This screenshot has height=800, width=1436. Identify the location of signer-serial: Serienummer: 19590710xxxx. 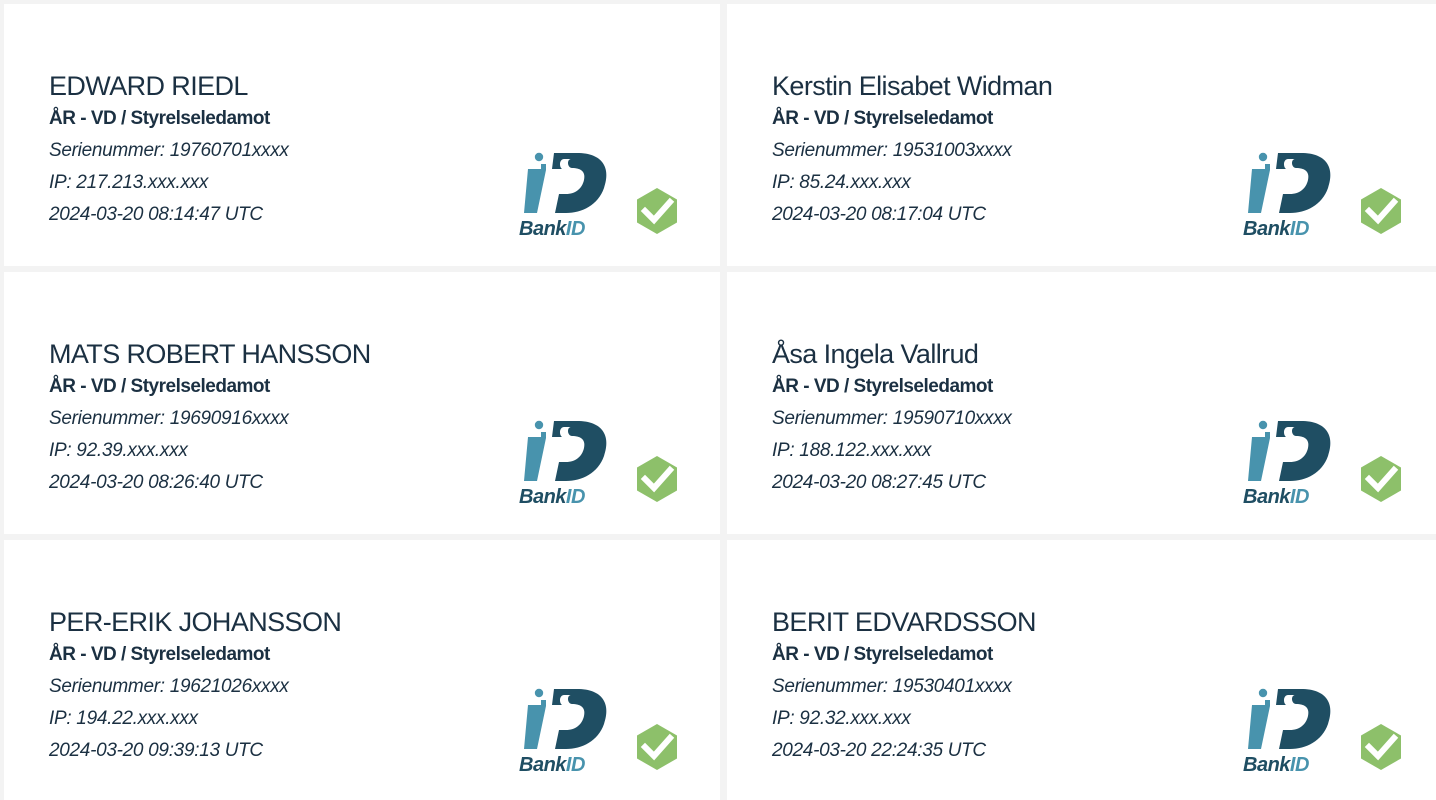
(892, 418).